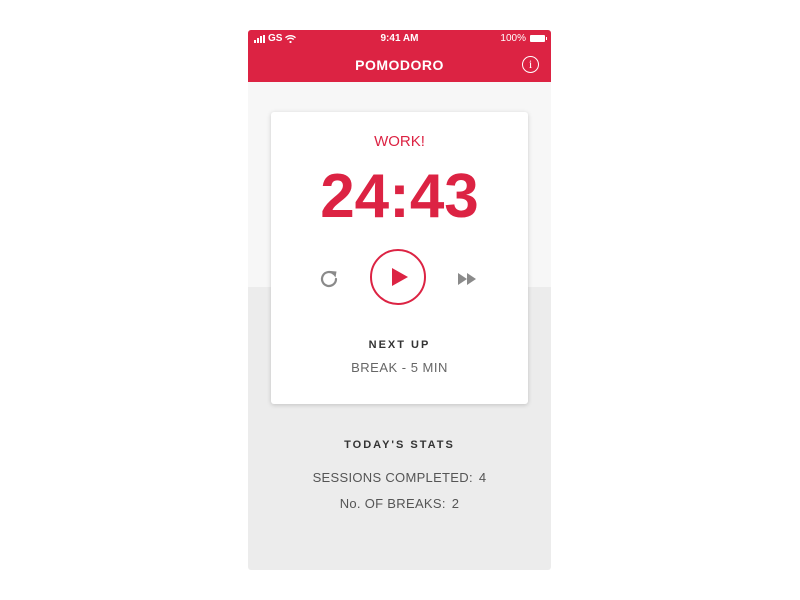  I want to click on stats-title: TODAY'S STATS, so click(399, 445).